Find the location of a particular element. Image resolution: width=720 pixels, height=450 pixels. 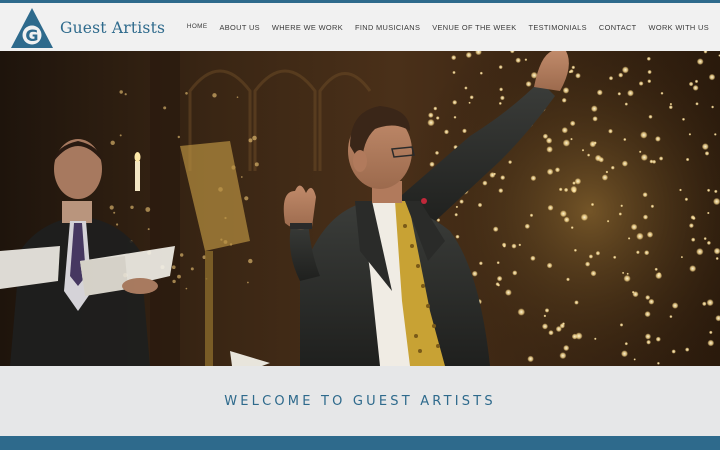

bottom-band is located at coordinates (360, 443).